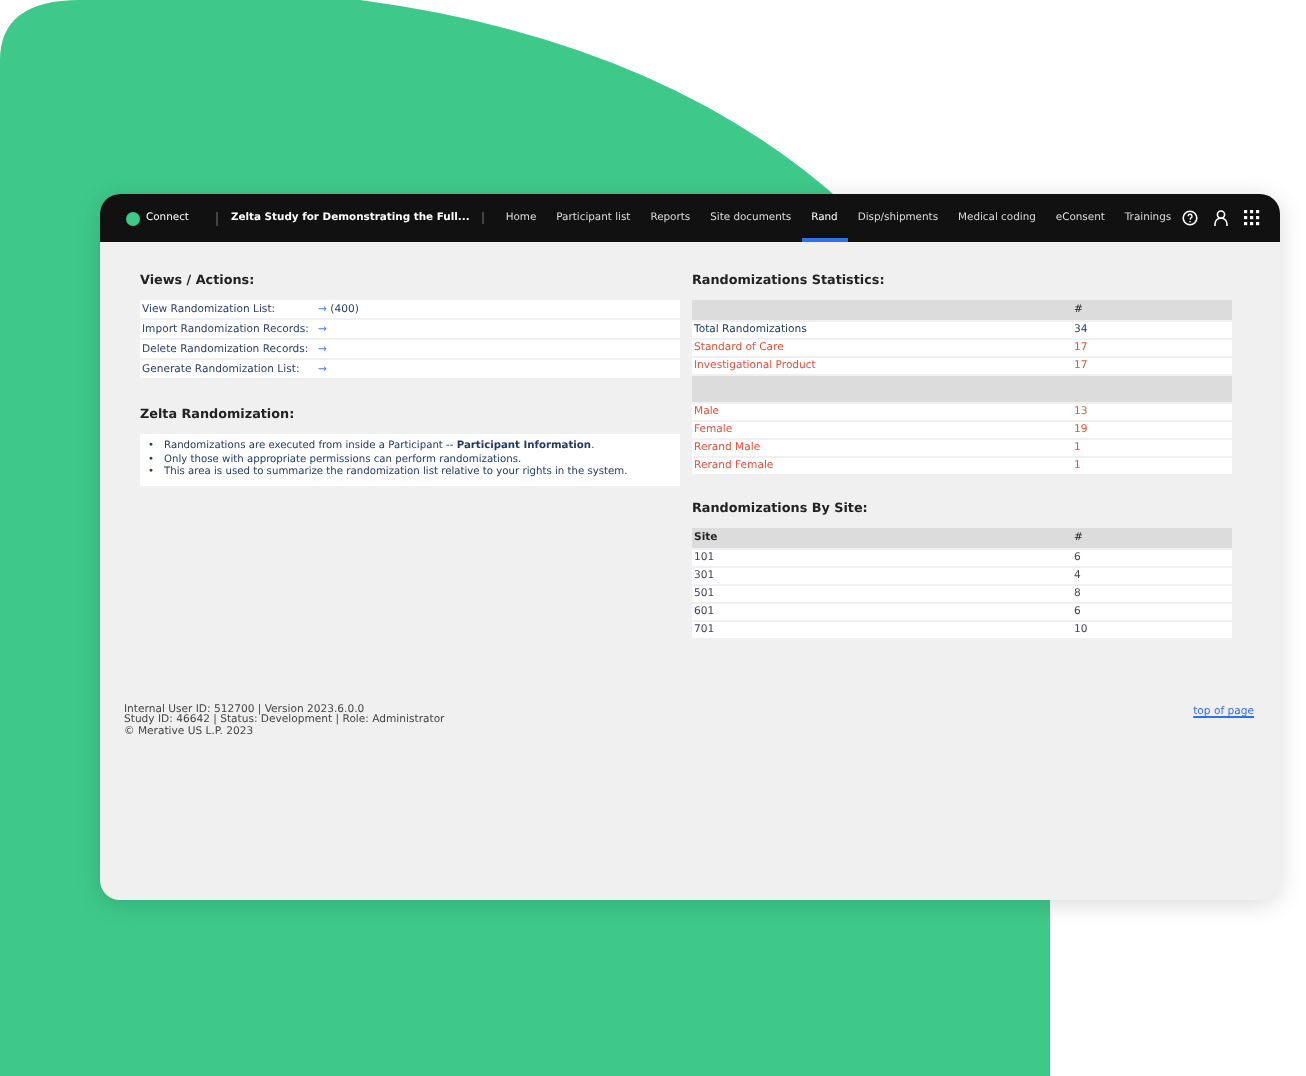  What do you see at coordinates (1190, 218) in the screenshot?
I see `help-icon` at bounding box center [1190, 218].